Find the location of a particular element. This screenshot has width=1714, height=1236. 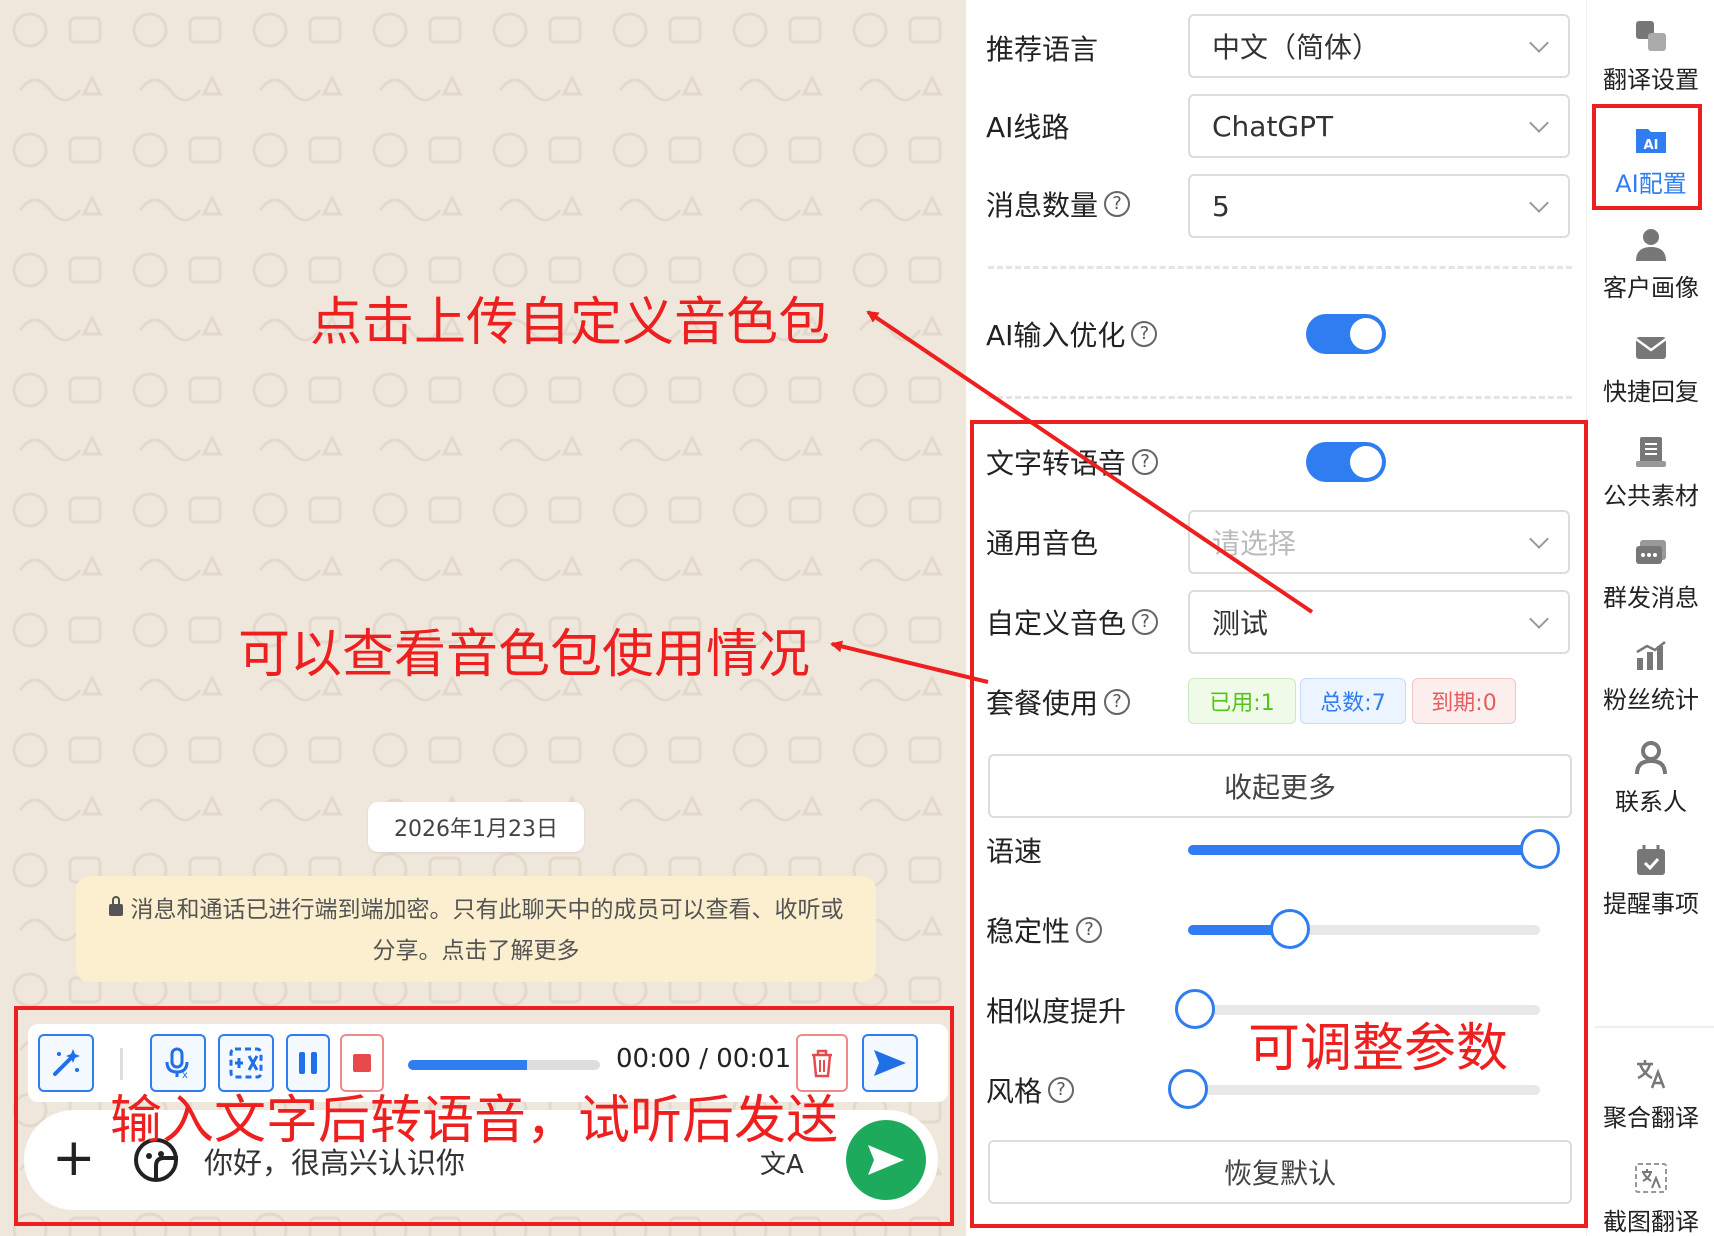

ai-line-select: ChatGPT is located at coordinates (1379, 126).